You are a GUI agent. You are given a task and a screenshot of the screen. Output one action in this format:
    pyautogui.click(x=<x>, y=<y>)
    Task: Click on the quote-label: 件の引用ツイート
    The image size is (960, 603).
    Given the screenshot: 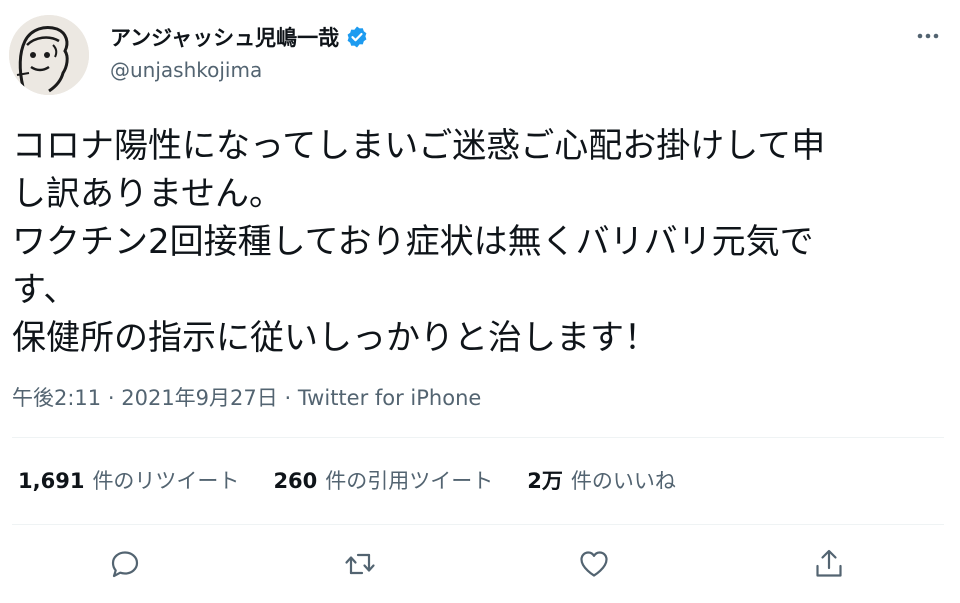 What is the action you would take?
    pyautogui.click(x=409, y=481)
    